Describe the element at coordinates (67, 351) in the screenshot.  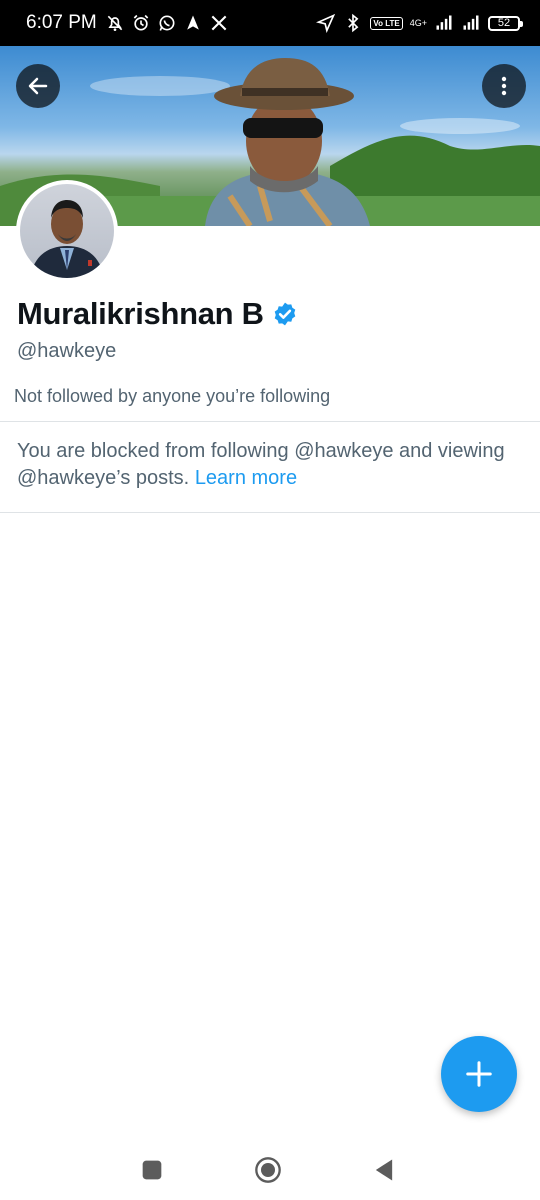
I see `profile-handle: @hawkeye` at that location.